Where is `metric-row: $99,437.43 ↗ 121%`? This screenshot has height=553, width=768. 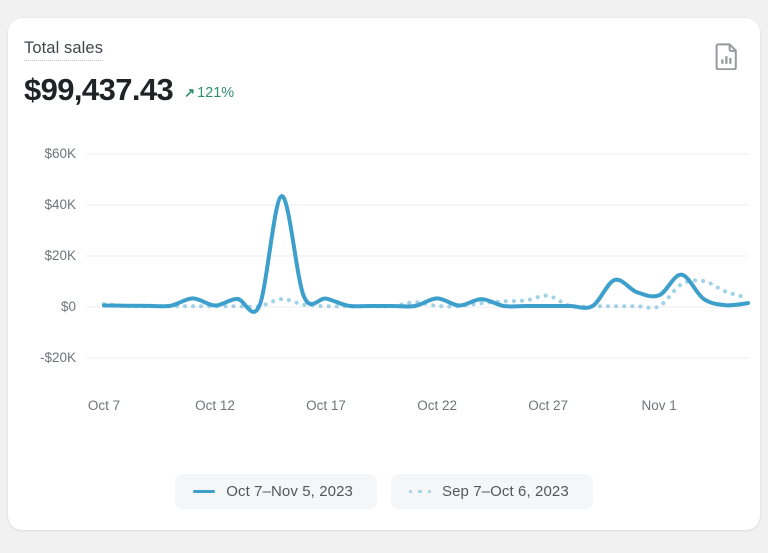 metric-row: $99,437.43 ↗ 121% is located at coordinates (129, 90).